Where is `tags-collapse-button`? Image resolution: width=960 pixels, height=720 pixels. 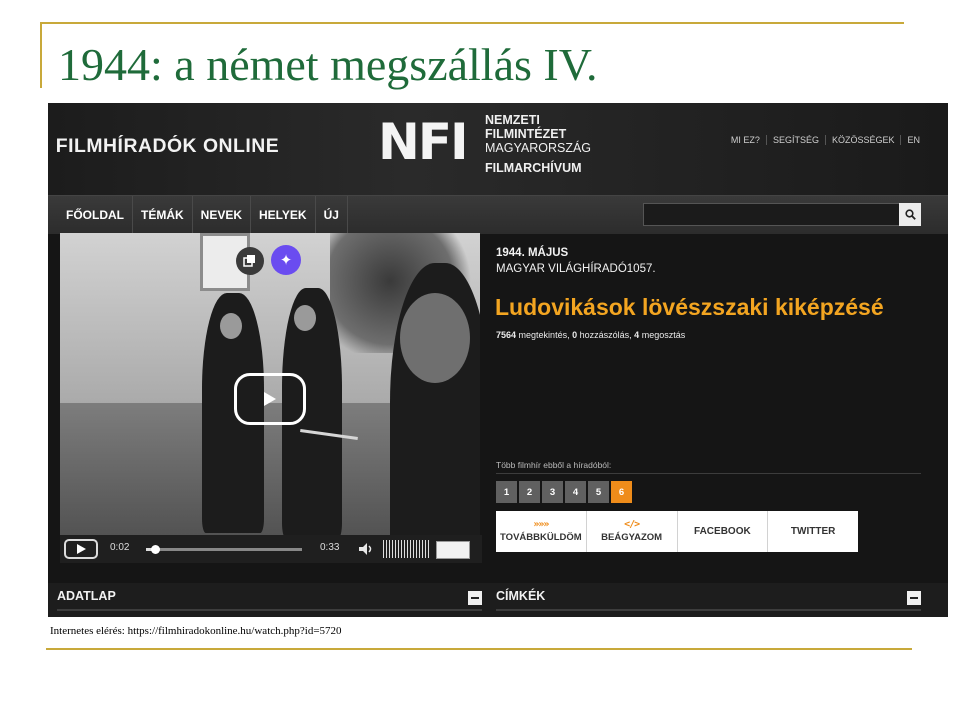
tags-collapse-button is located at coordinates (914, 598).